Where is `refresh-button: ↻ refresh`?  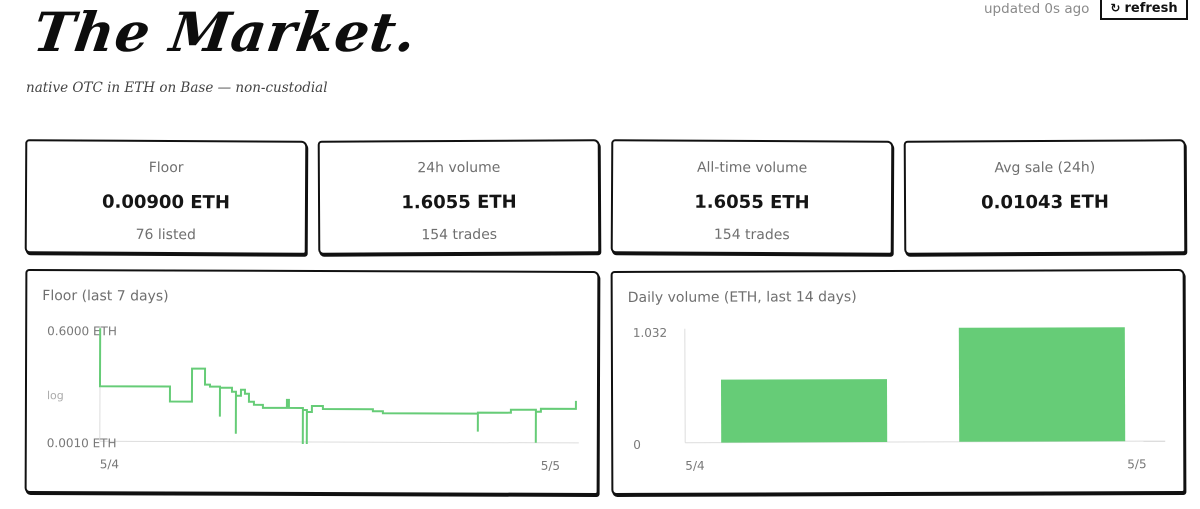 refresh-button: ↻ refresh is located at coordinates (1144, 10).